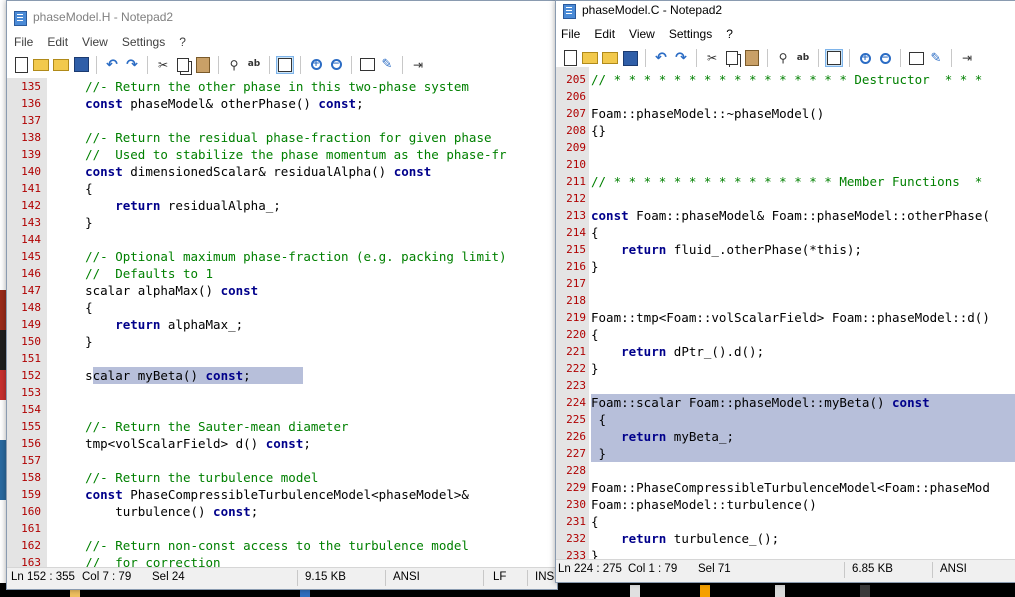 This screenshot has height=597, width=1015. Describe the element at coordinates (785, 300) in the screenshot. I see `code-line: 218` at that location.